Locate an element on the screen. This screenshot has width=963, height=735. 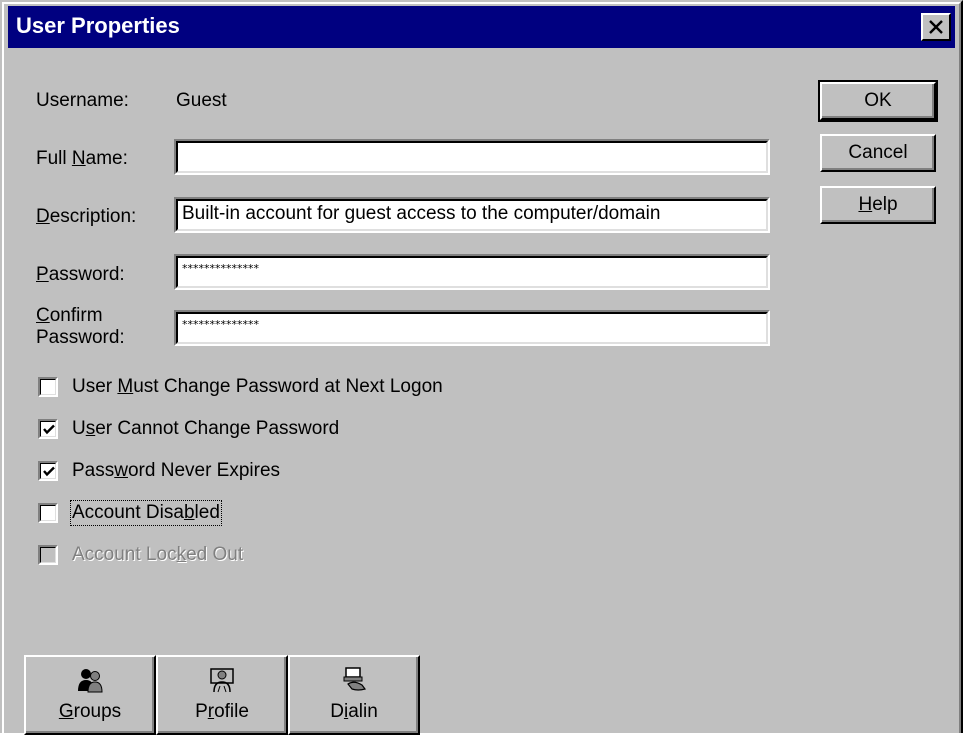
password-label: Password: is located at coordinates (80, 274).